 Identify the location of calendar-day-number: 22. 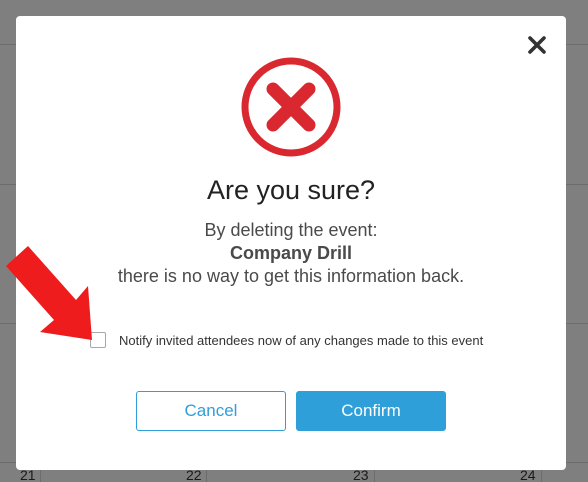
(194, 475).